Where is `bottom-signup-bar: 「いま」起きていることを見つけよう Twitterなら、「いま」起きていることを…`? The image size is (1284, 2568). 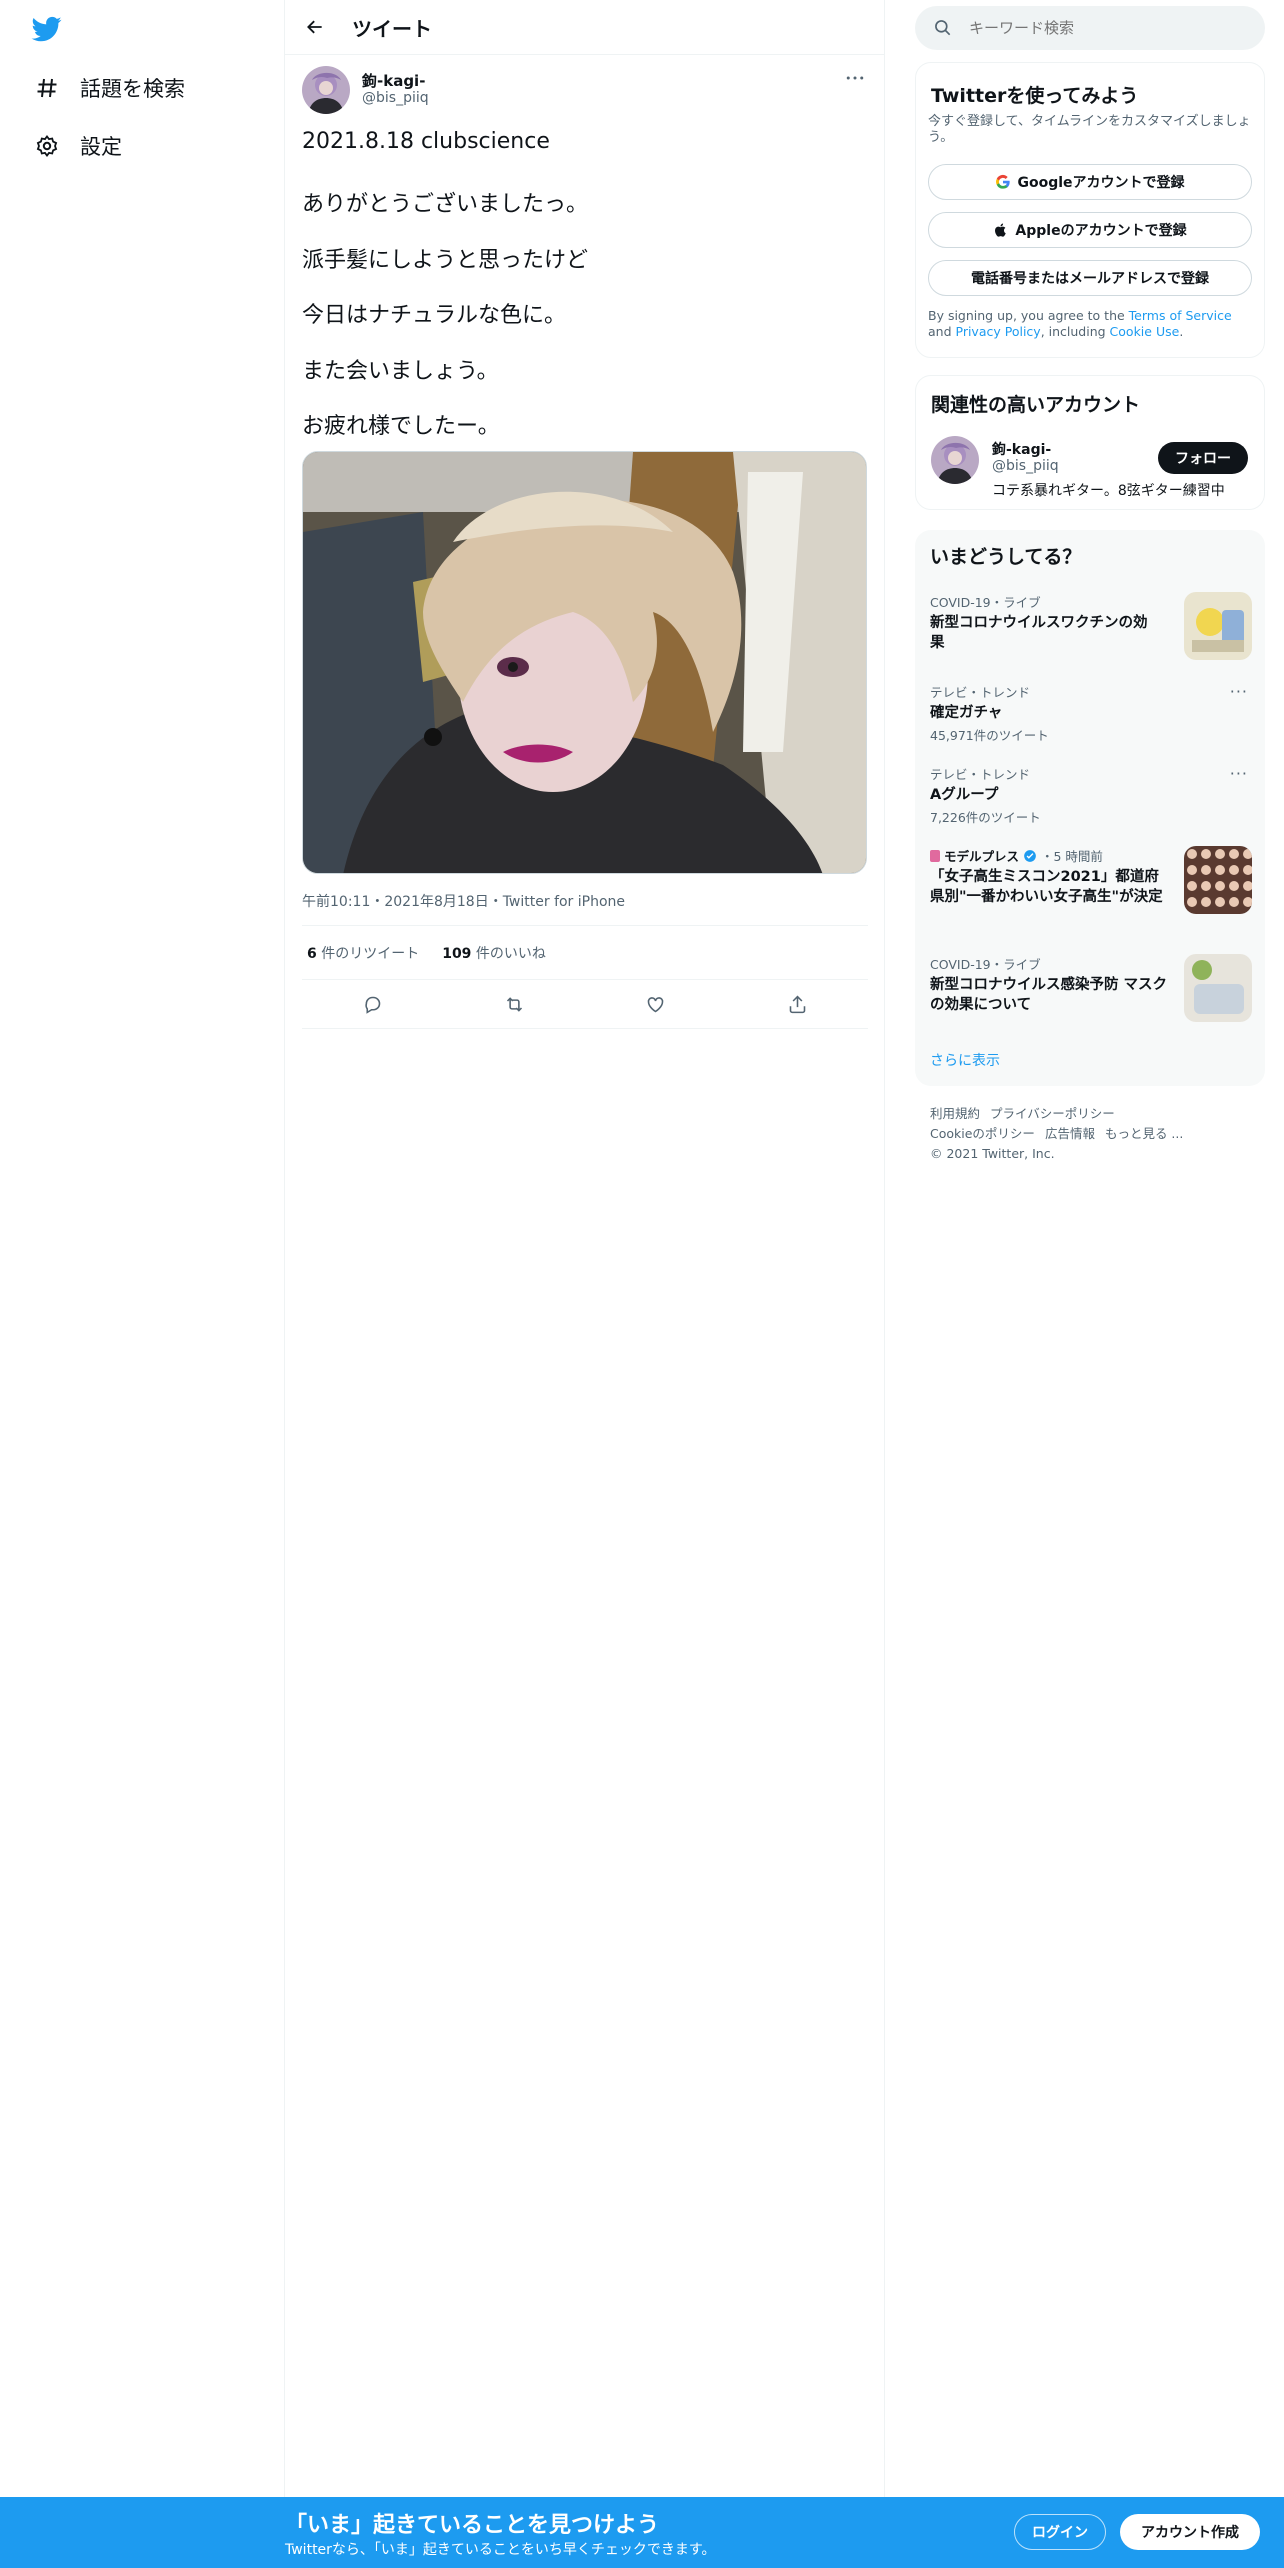 bottom-signup-bar: 「いま」起きていることを見つけよう Twitterなら、「いま」起きていることを… is located at coordinates (642, 2532).